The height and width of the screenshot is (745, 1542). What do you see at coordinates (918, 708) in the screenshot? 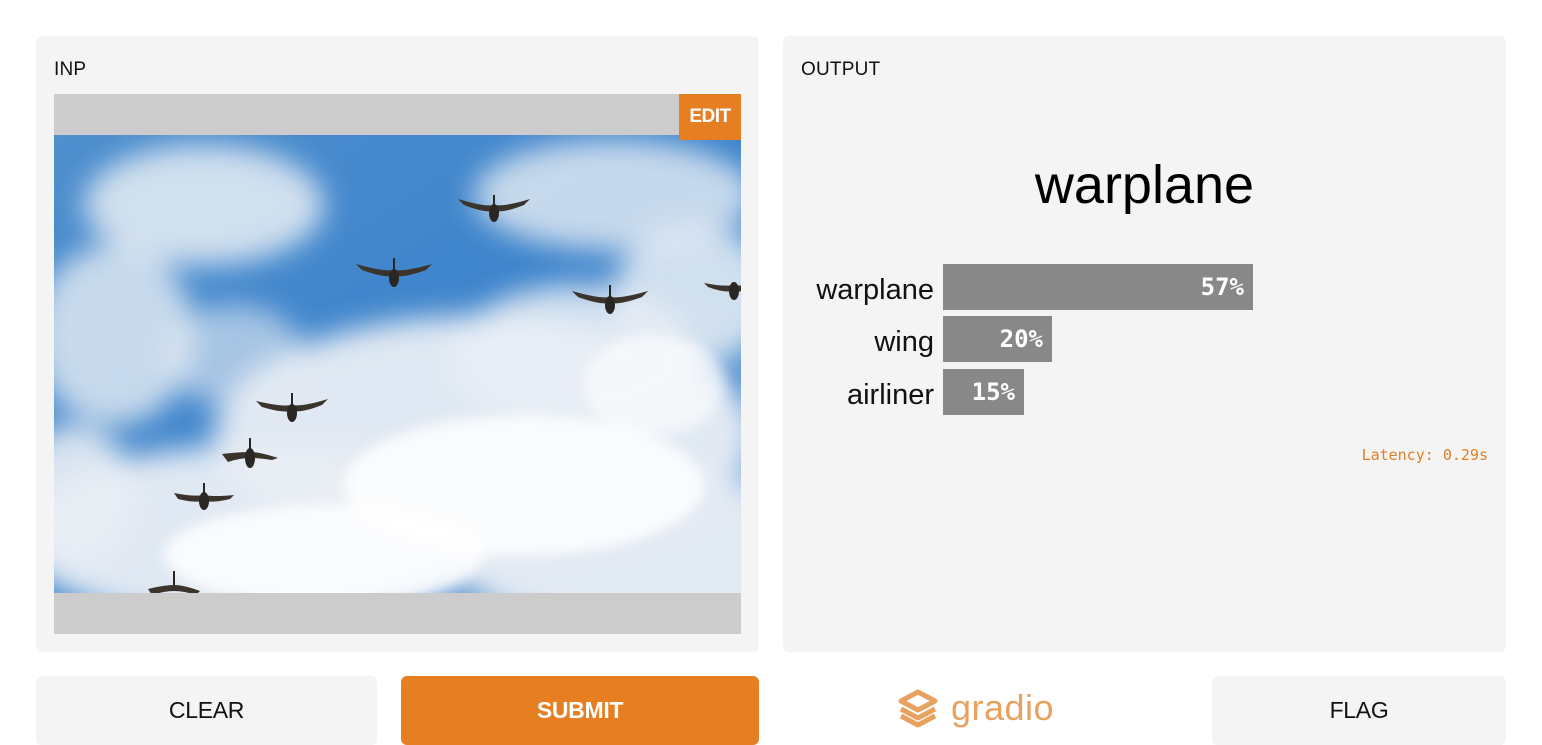
I see `gradio-logo-icon` at bounding box center [918, 708].